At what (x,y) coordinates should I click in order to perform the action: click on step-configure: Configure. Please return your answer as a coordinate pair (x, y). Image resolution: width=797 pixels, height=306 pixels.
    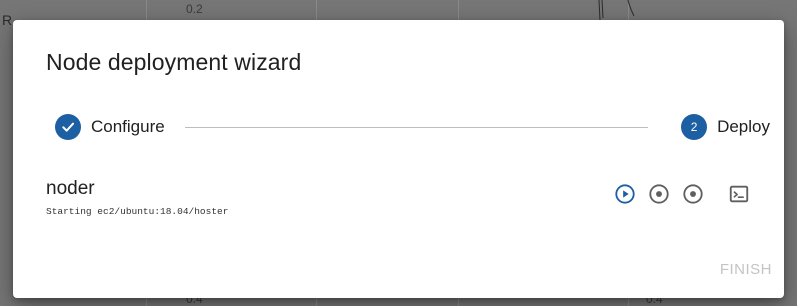
    Looking at the image, I should click on (110, 127).